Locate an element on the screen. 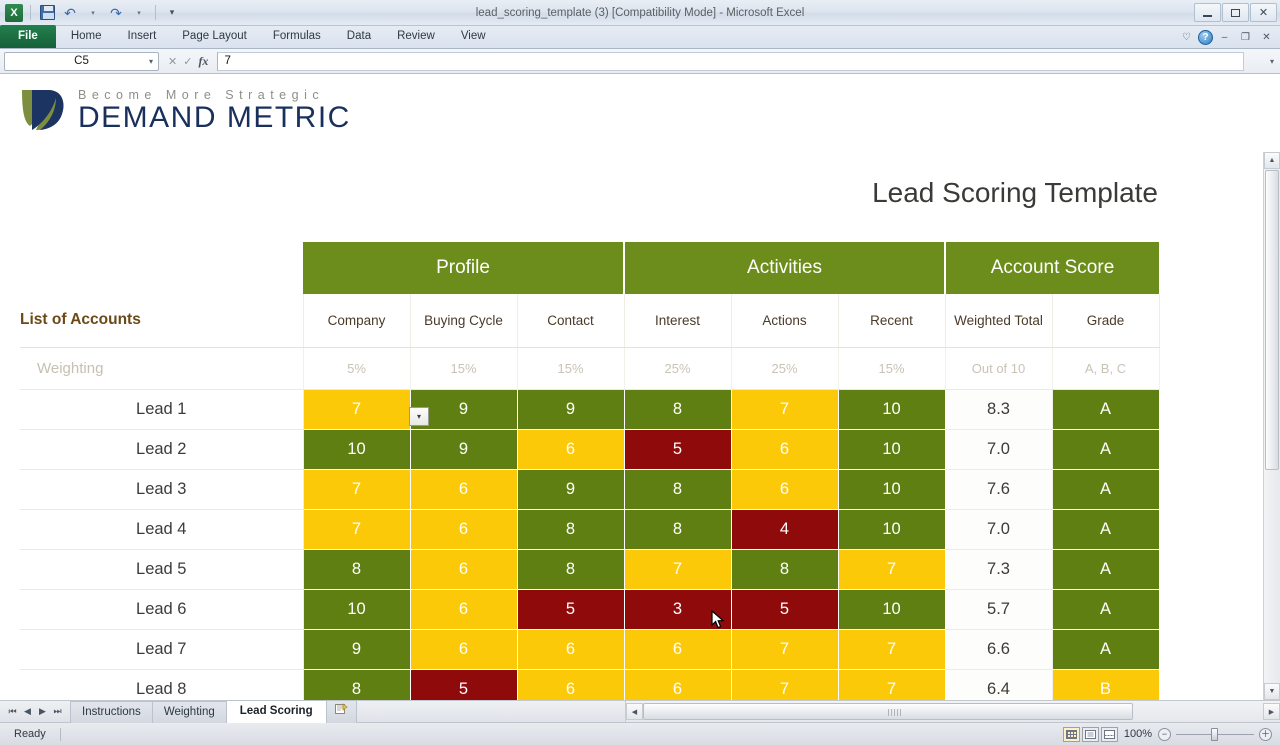 The height and width of the screenshot is (745, 1280). weighted-total-cell: 6.6 is located at coordinates (998, 649).